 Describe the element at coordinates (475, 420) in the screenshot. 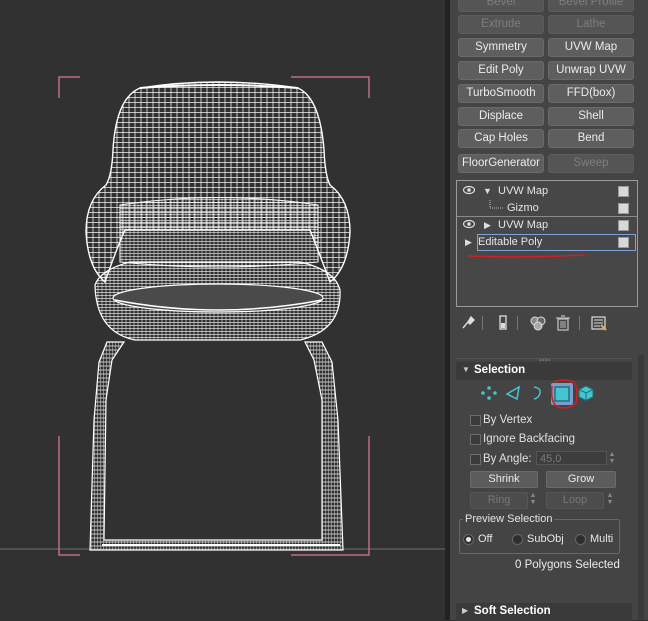

I see `by-vertex-checkbox` at that location.